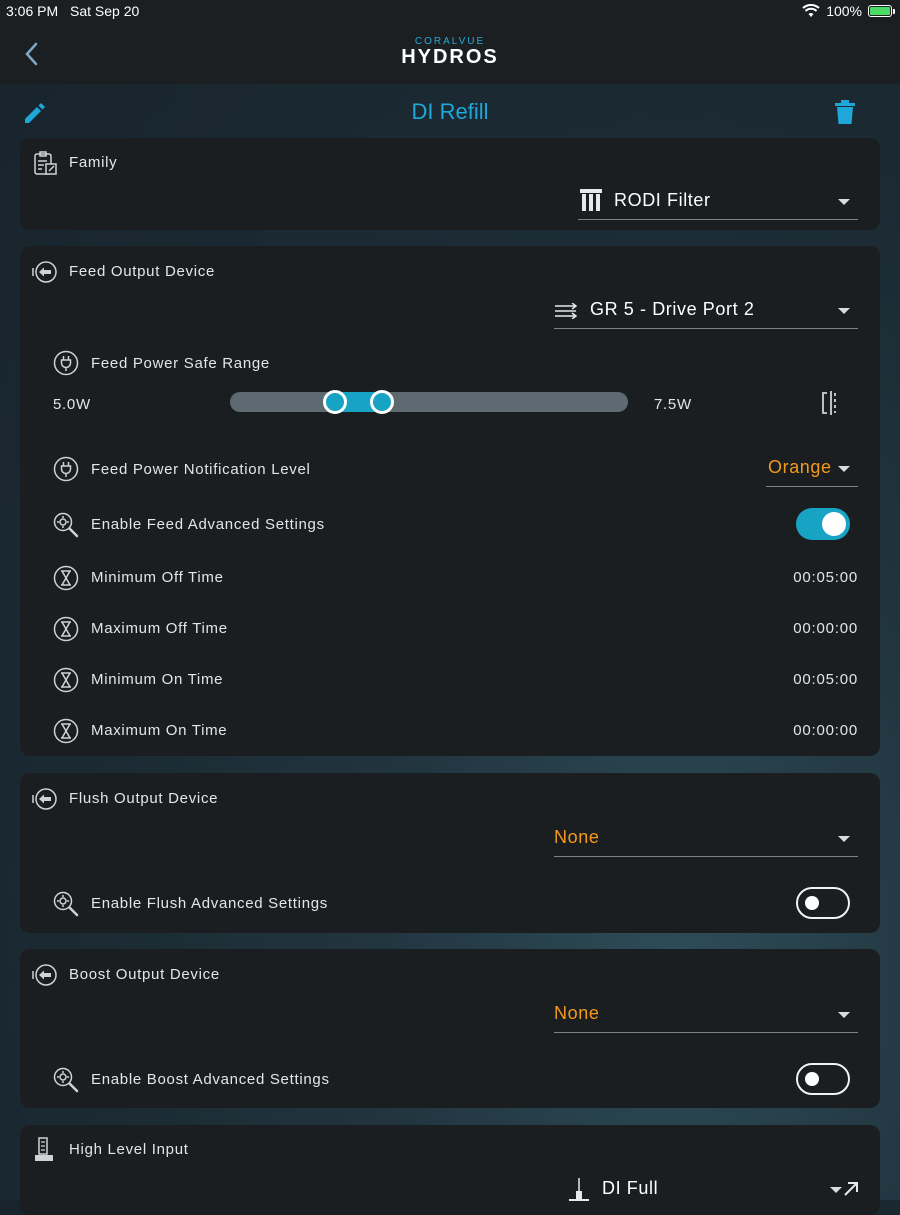 This screenshot has width=900, height=1215. I want to click on family-select: RODI Filter, so click(718, 202).